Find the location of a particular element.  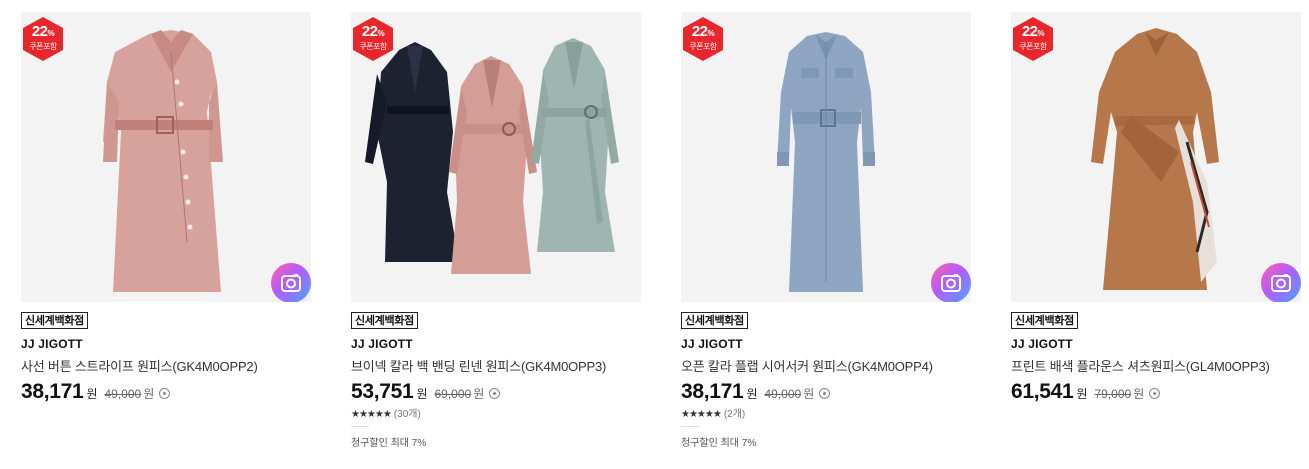

rating: ★★★★★ (2개) is located at coordinates (713, 412).